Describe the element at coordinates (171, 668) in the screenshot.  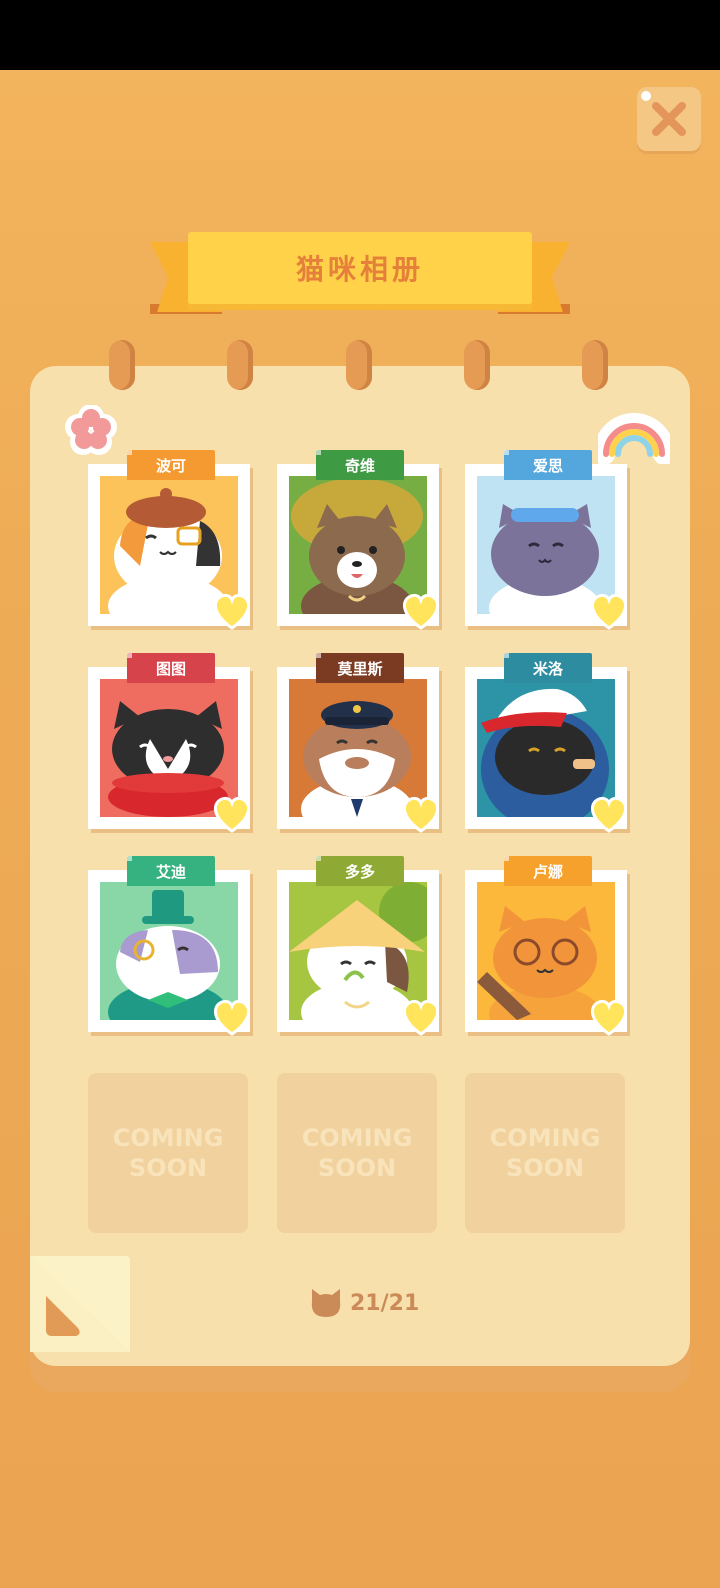
I see `cat-name-tag: 图图` at that location.